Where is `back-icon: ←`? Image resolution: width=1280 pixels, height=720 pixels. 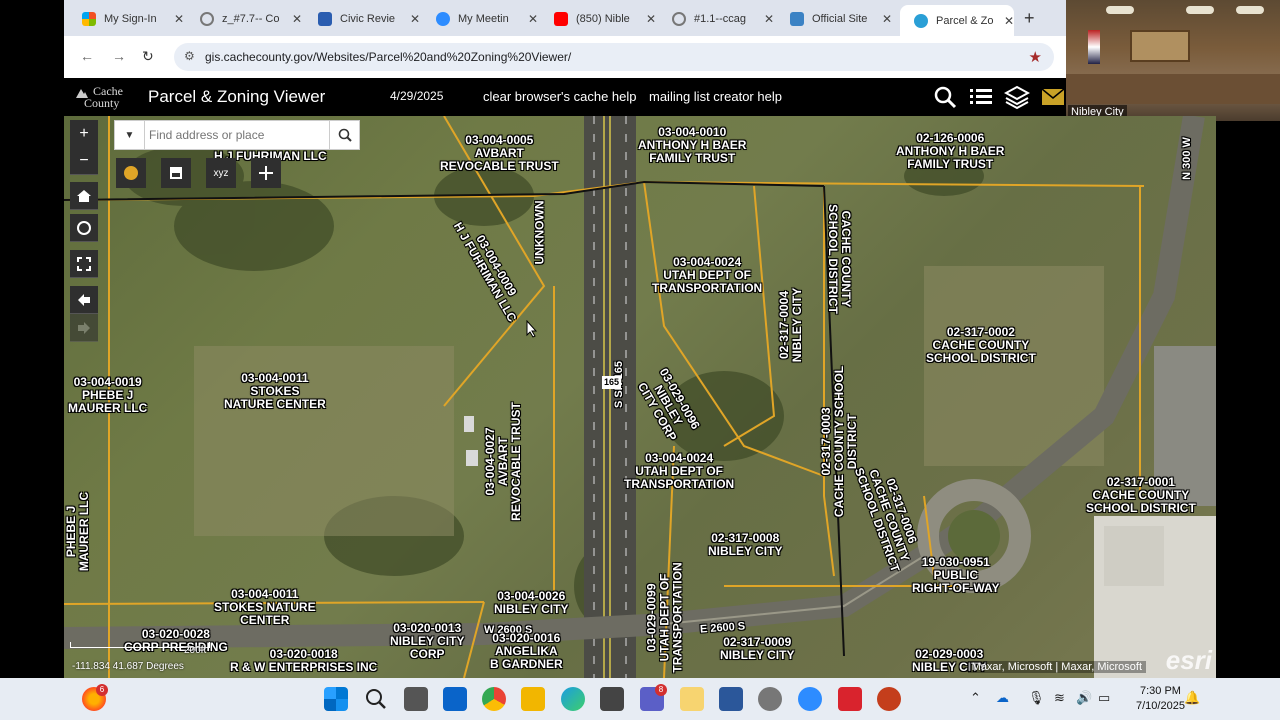 back-icon: ← is located at coordinates (87, 56).